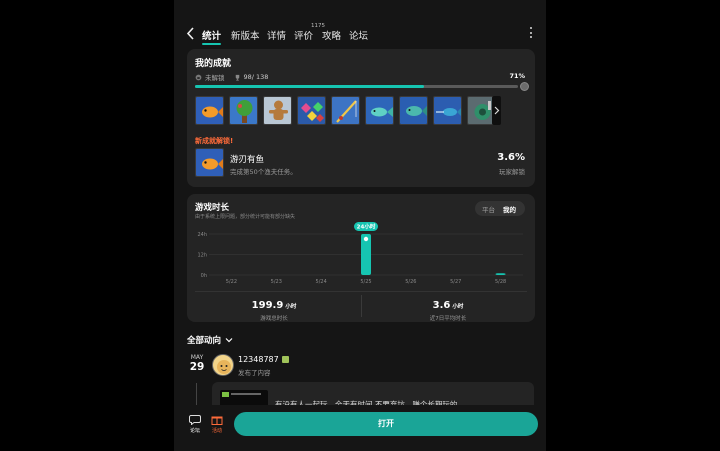 Image resolution: width=720 pixels, height=451 pixels. What do you see at coordinates (310, 86) in the screenshot?
I see `achievement-progress-fill` at bounding box center [310, 86].